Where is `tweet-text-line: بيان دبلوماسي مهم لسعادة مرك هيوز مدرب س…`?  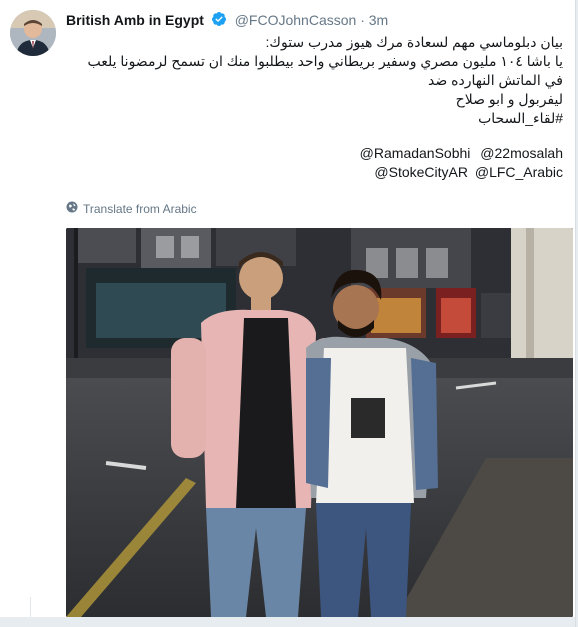 tweet-text-line: بيان دبلوماسي مهم لسعادة مرك هيوز مدرب س… is located at coordinates (414, 42).